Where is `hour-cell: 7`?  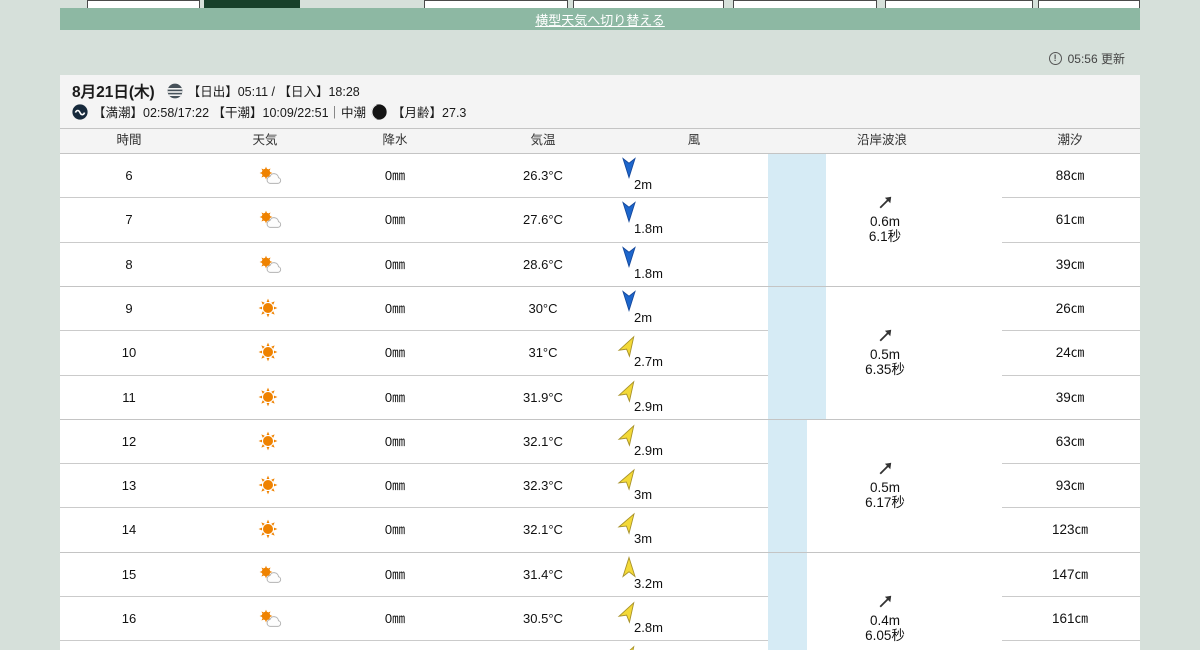
hour-cell: 7 is located at coordinates (129, 220).